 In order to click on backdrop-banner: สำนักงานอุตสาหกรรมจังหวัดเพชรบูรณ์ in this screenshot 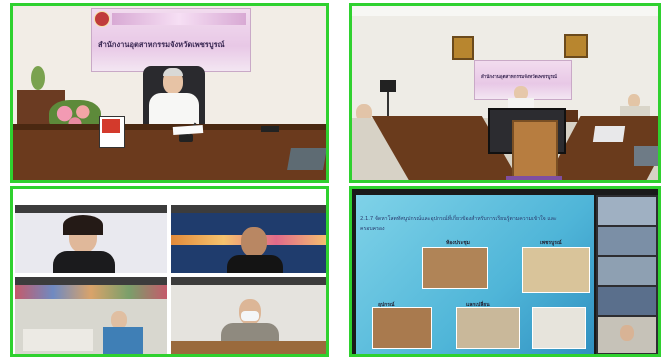, I will do `click(171, 40)`.